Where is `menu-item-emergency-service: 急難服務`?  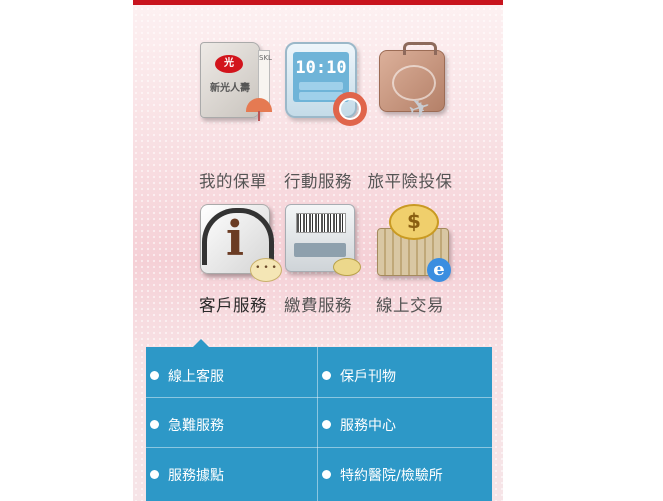
menu-item-emergency-service: 急難服務 is located at coordinates (185, 424).